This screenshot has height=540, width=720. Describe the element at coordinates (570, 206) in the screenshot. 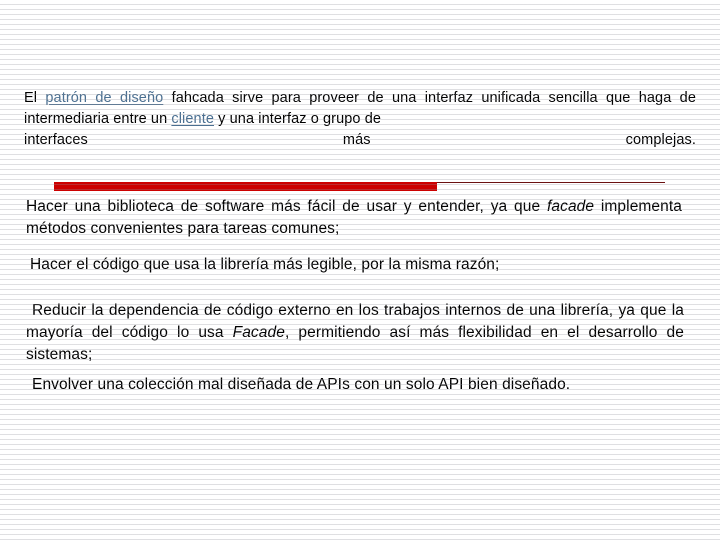

I see `para1-italic-facade: facade` at that location.